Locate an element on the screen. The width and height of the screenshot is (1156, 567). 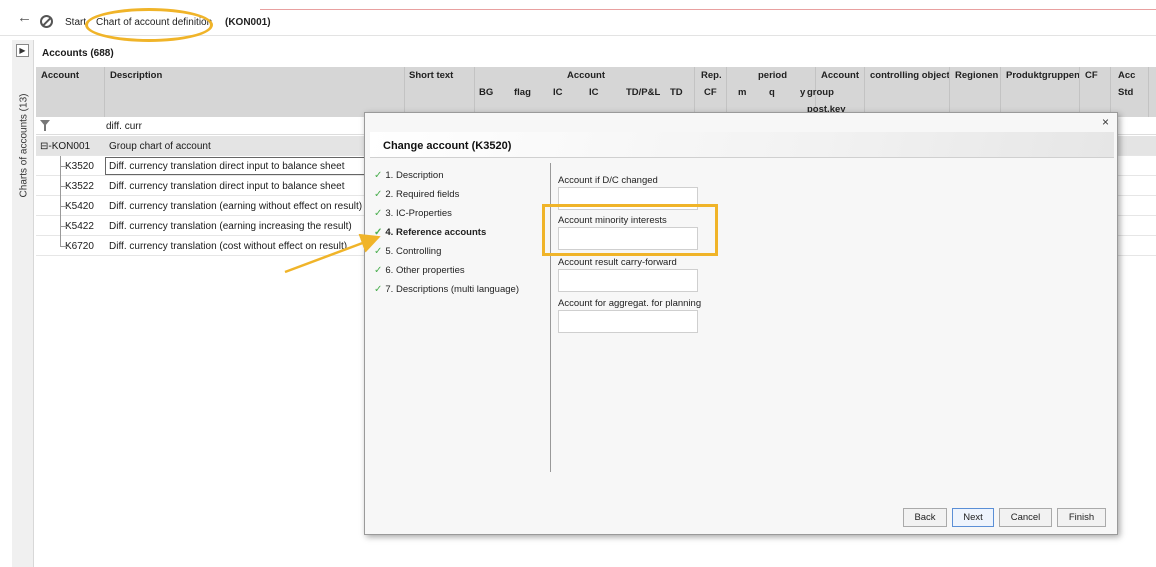
col-td: TD is located at coordinates (676, 92).